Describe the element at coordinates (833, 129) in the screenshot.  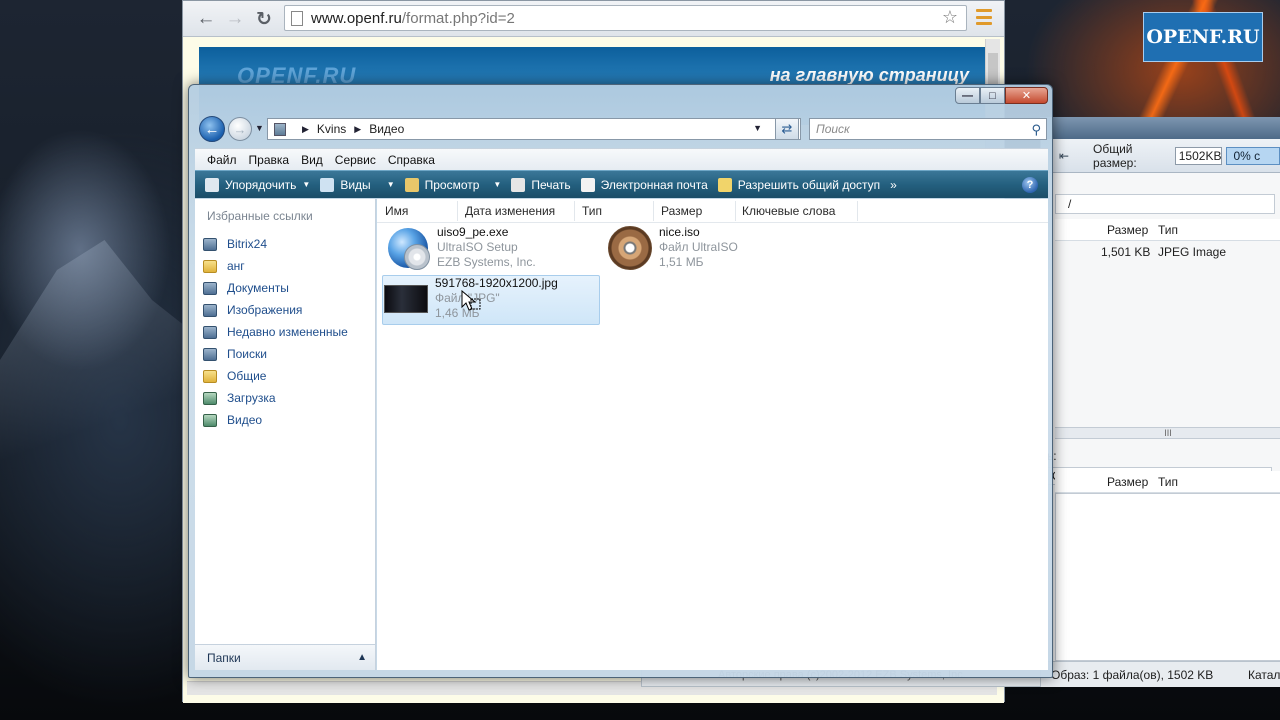
I see `search-placeholder: Поиск` at that location.